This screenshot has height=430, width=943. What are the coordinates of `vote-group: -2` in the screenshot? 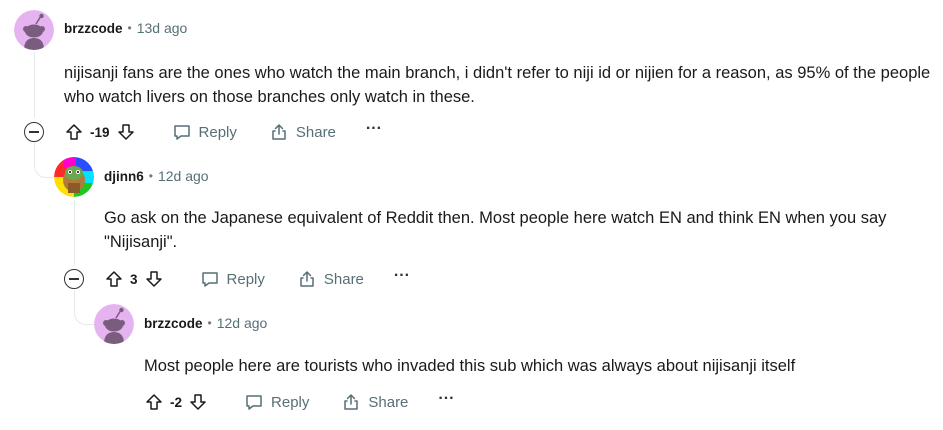 It's located at (176, 402).